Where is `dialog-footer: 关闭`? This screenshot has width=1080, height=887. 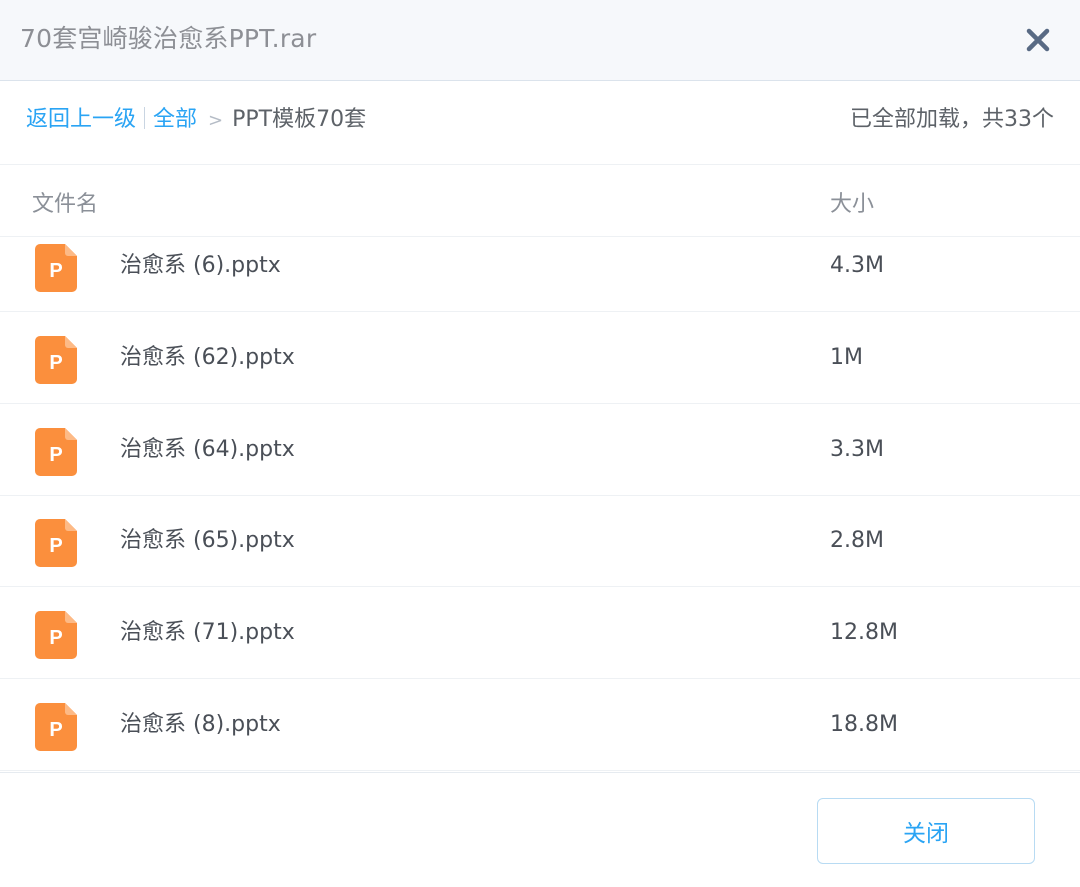 dialog-footer: 关闭 is located at coordinates (540, 829).